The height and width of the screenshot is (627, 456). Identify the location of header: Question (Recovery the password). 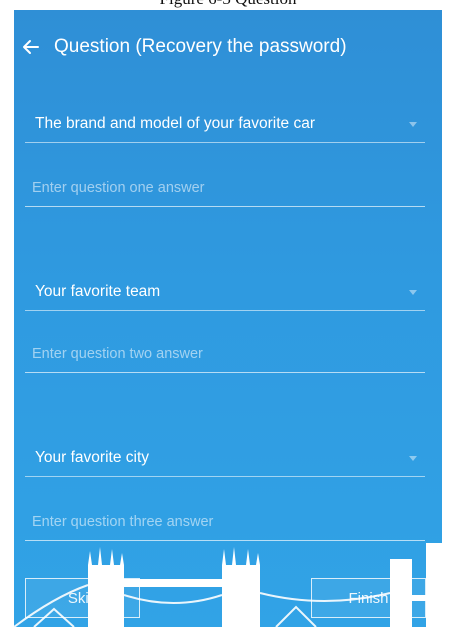
(228, 47).